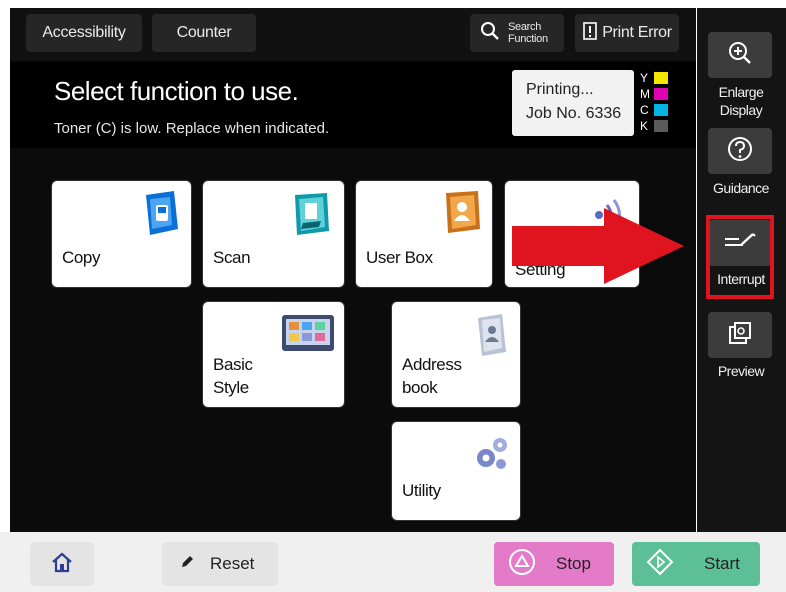  What do you see at coordinates (740, 257) in the screenshot?
I see `interrupt-highlight-box` at bounding box center [740, 257].